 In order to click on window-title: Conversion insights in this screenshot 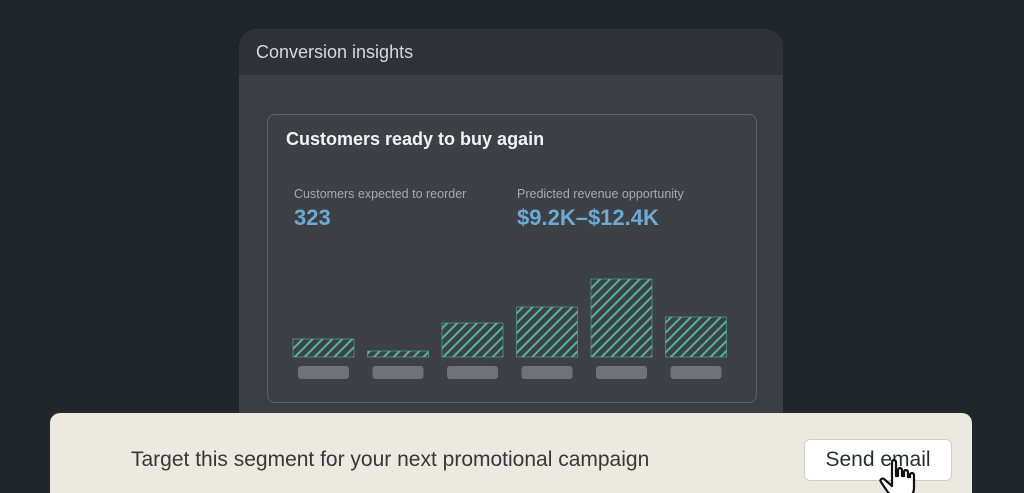, I will do `click(511, 52)`.